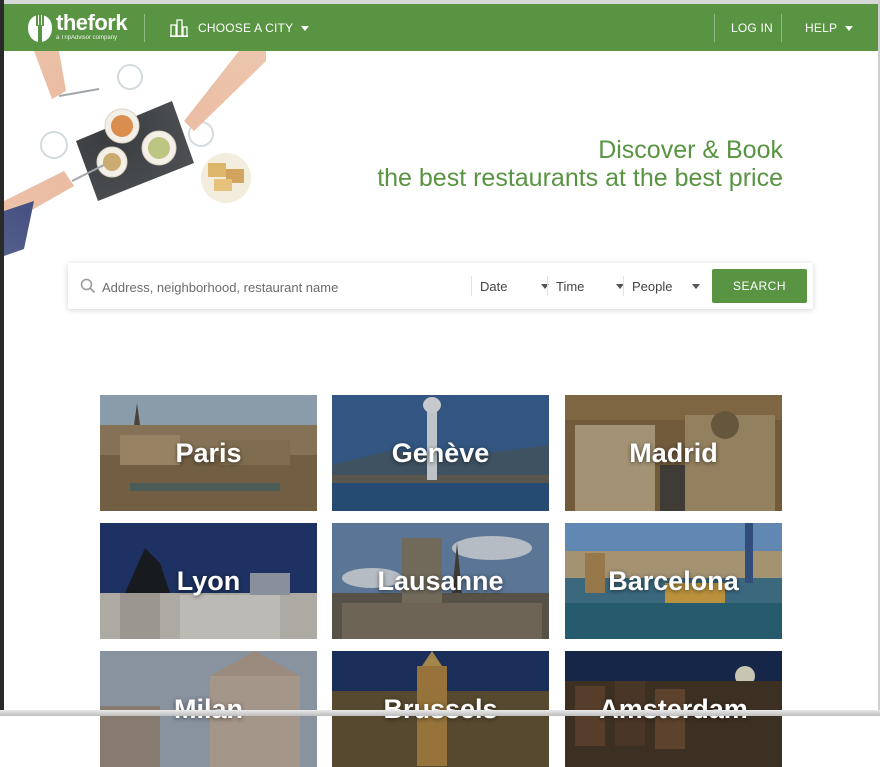 This screenshot has width=880, height=767. What do you see at coordinates (92, 22) in the screenshot?
I see `logo-wordmark: thefork` at bounding box center [92, 22].